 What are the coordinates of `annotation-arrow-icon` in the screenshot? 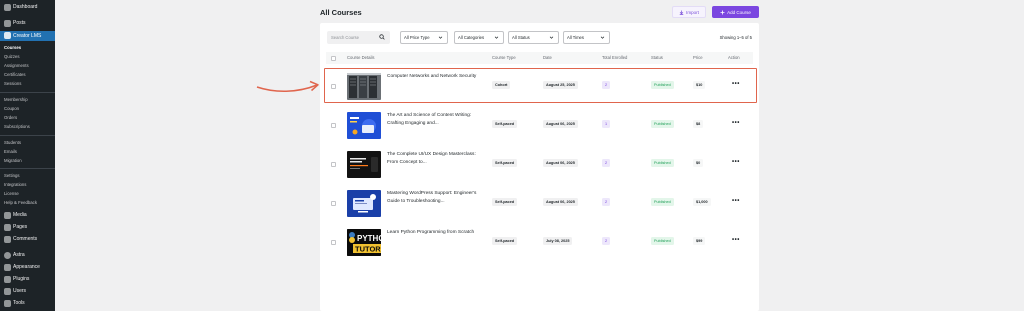 It's located at (287, 86).